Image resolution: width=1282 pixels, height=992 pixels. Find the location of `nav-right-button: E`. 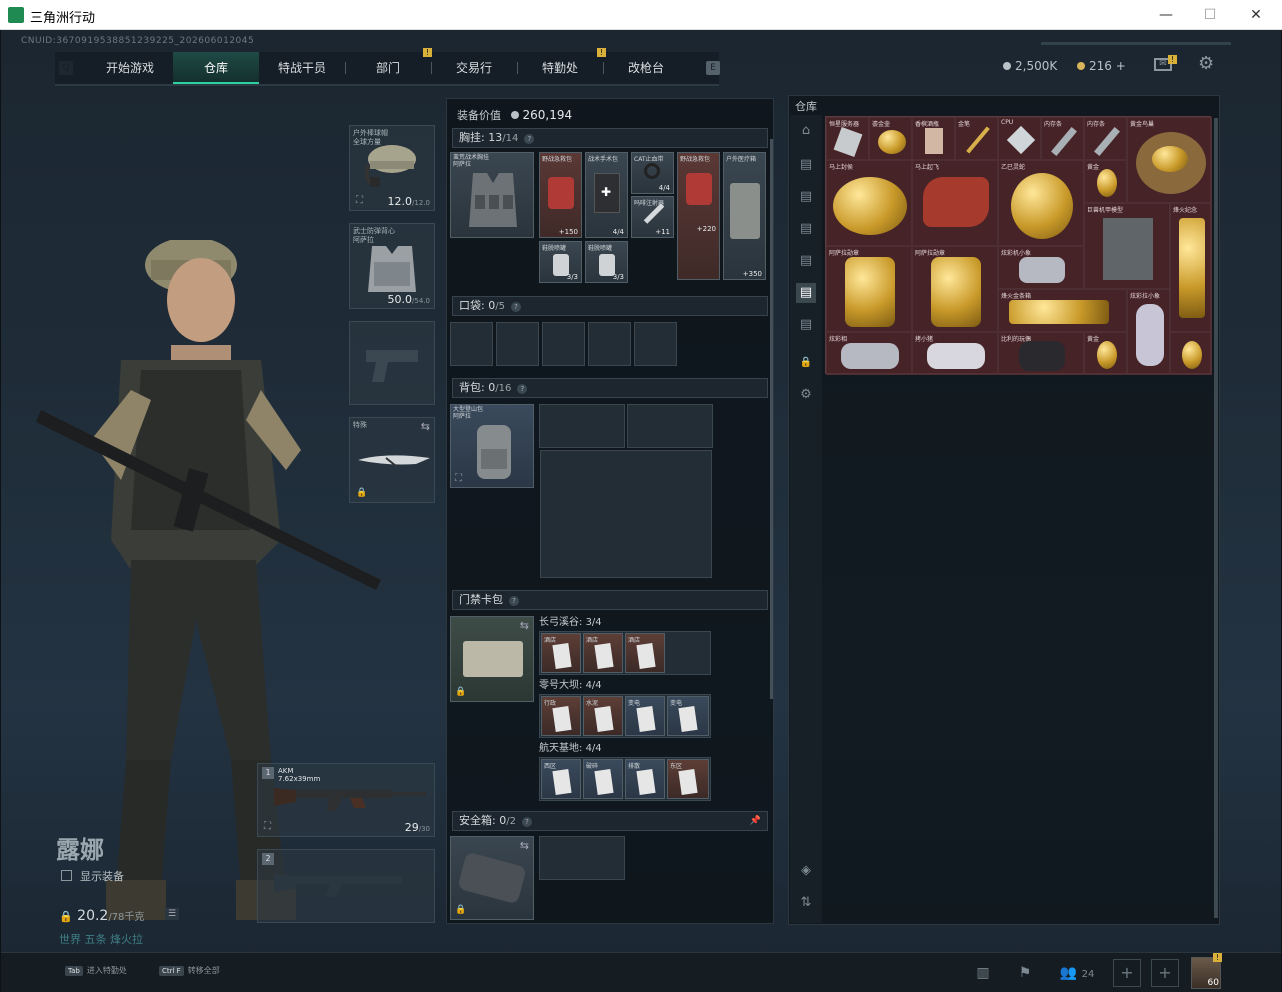

nav-right-button: E is located at coordinates (713, 68).